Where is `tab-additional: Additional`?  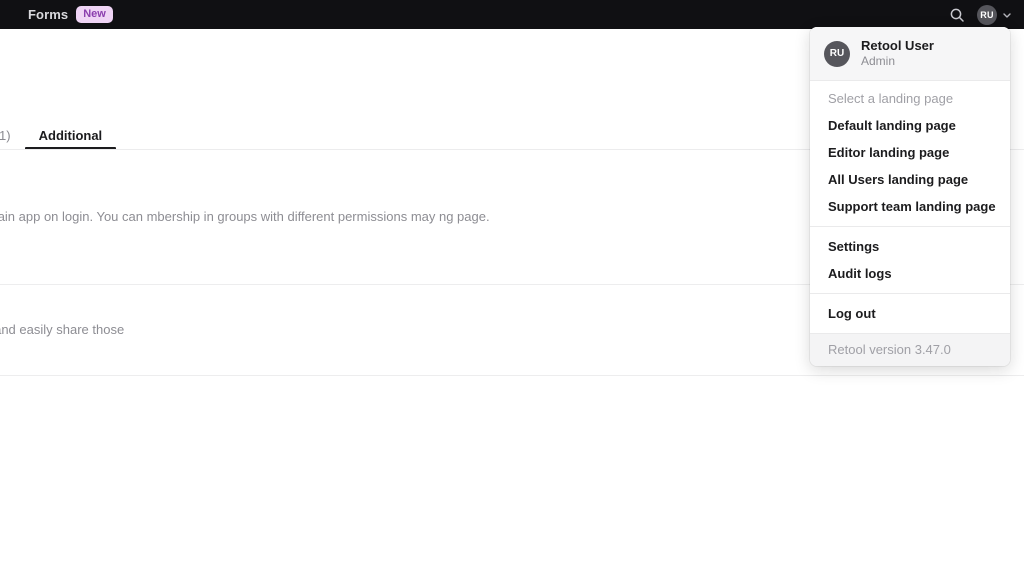
tab-additional: Additional is located at coordinates (70, 135).